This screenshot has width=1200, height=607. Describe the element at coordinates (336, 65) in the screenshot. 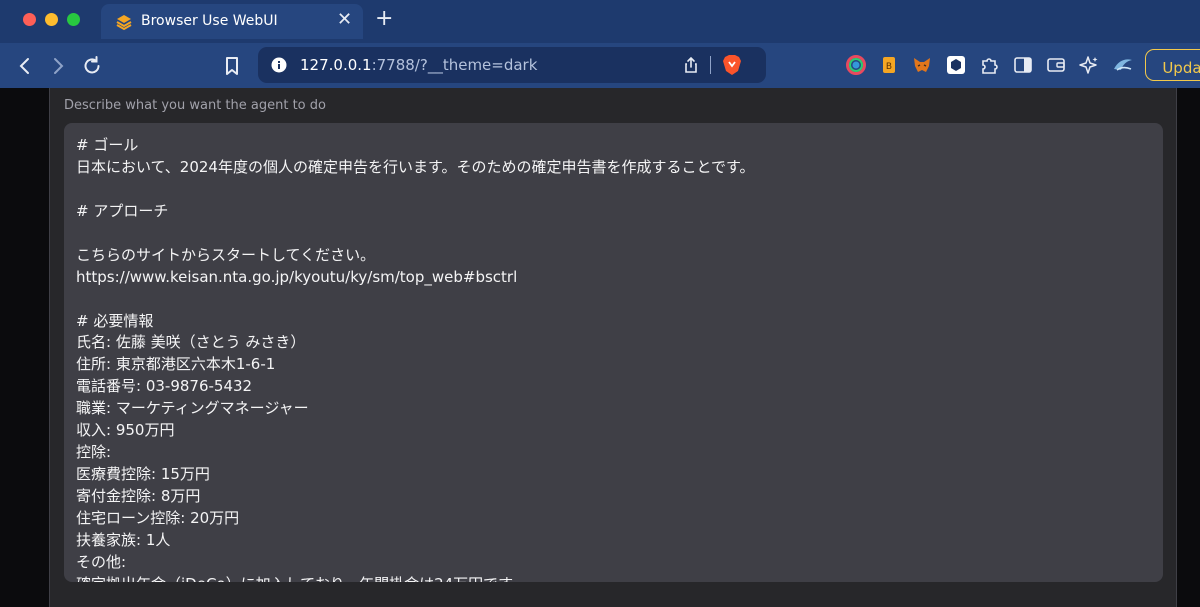

I see `url-host: 127.0.0.1` at that location.